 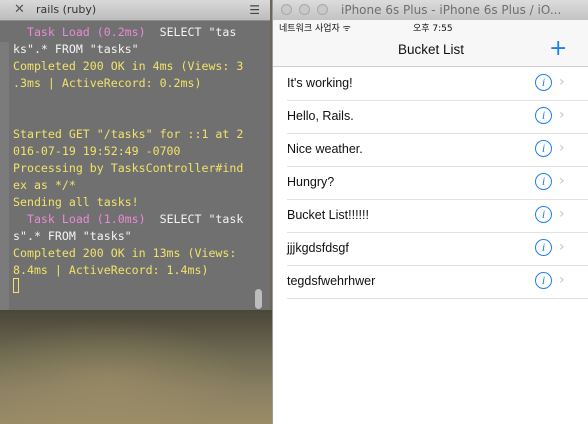 I want to click on terminal-line: Task Load (0.2ms) SELECT "tas, so click(x=125, y=32).